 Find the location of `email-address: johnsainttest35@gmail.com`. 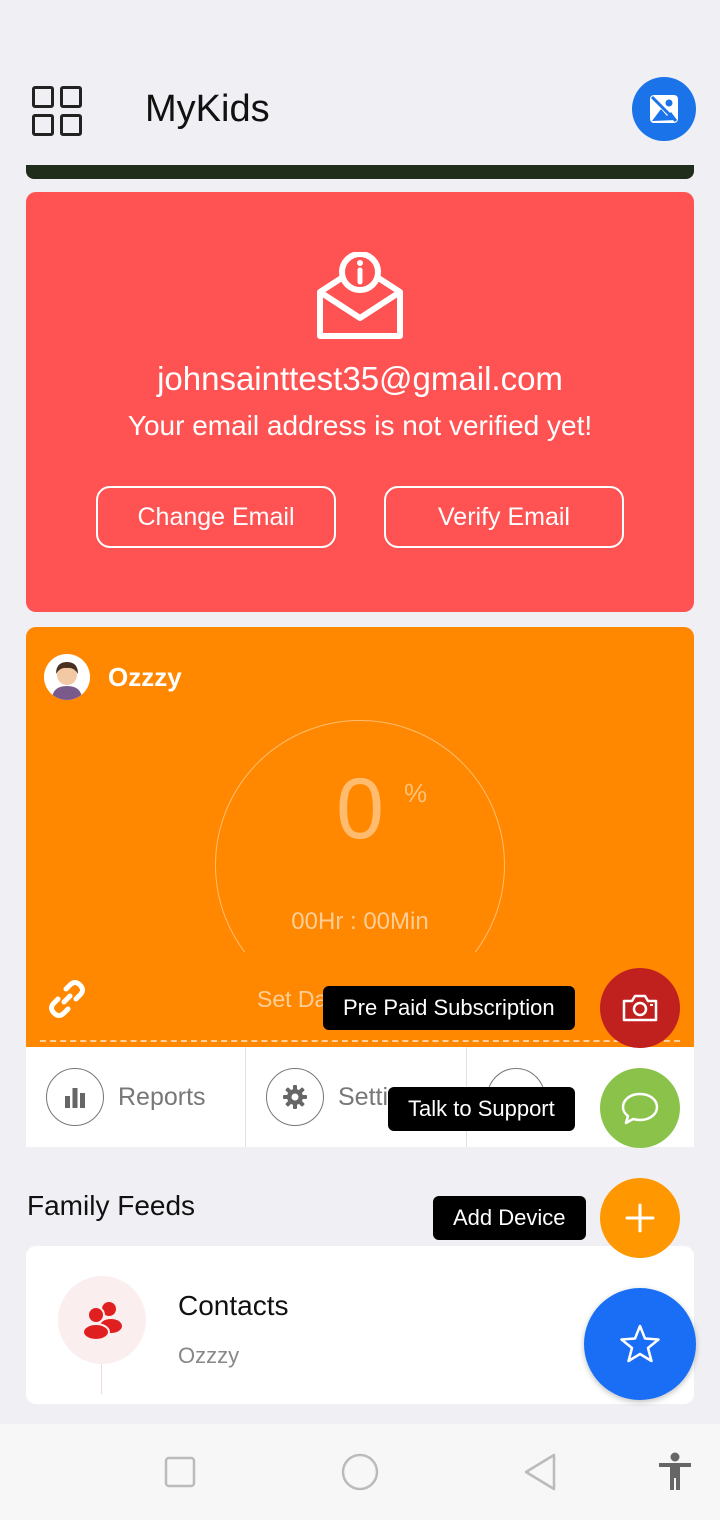

email-address: johnsainttest35@gmail.com is located at coordinates (360, 378).